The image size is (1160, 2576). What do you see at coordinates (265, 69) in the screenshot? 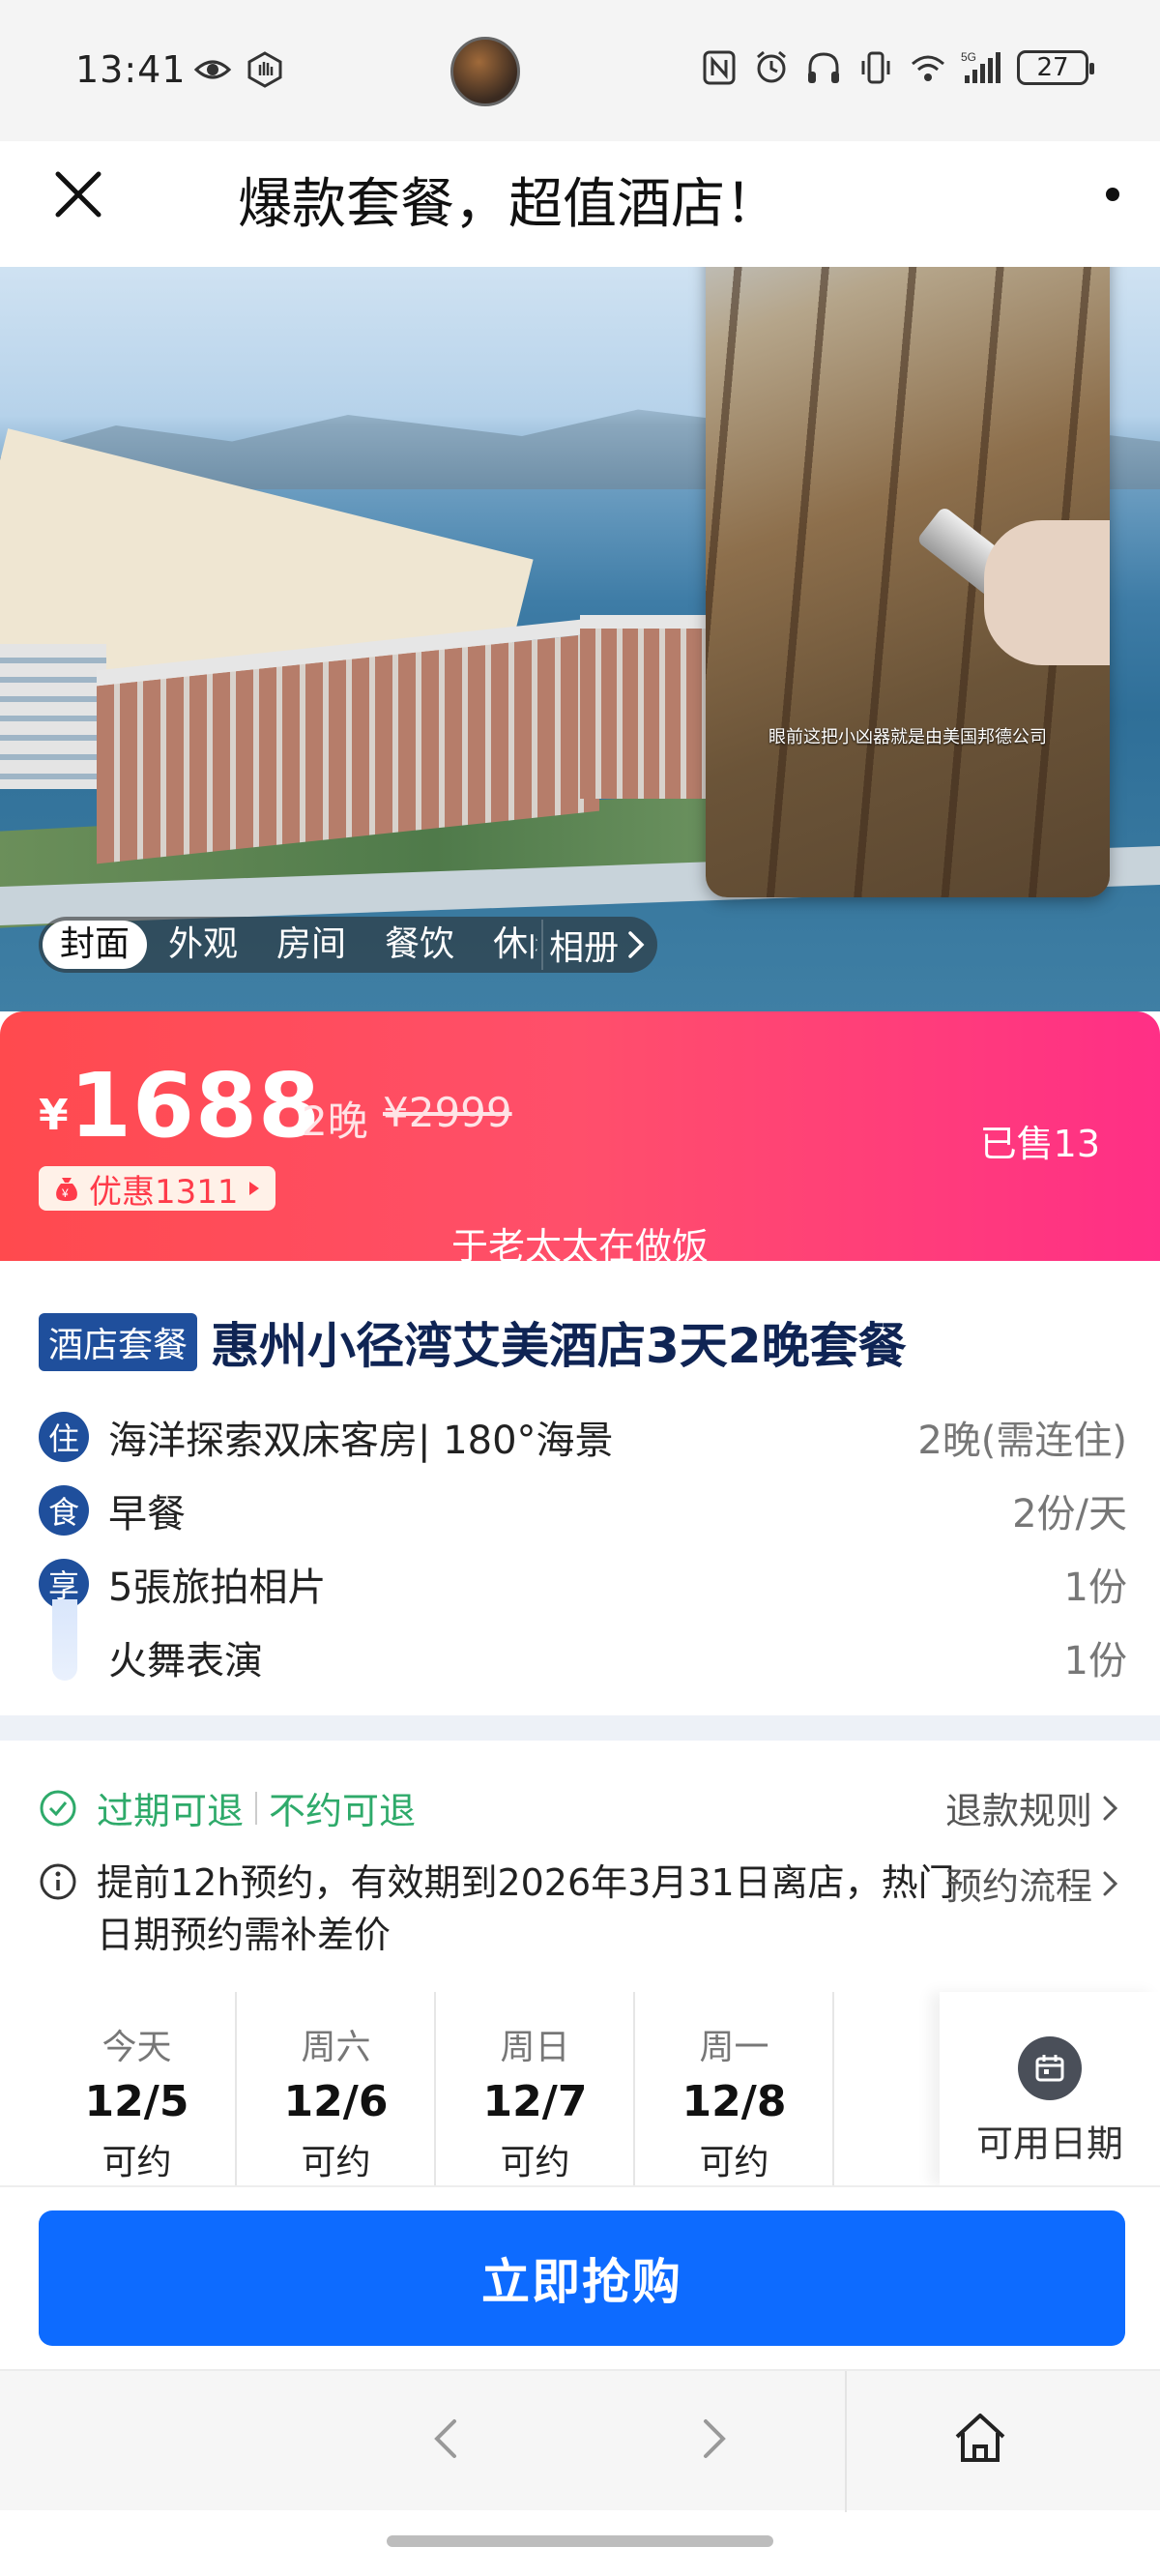
I see `hand-icon` at bounding box center [265, 69].